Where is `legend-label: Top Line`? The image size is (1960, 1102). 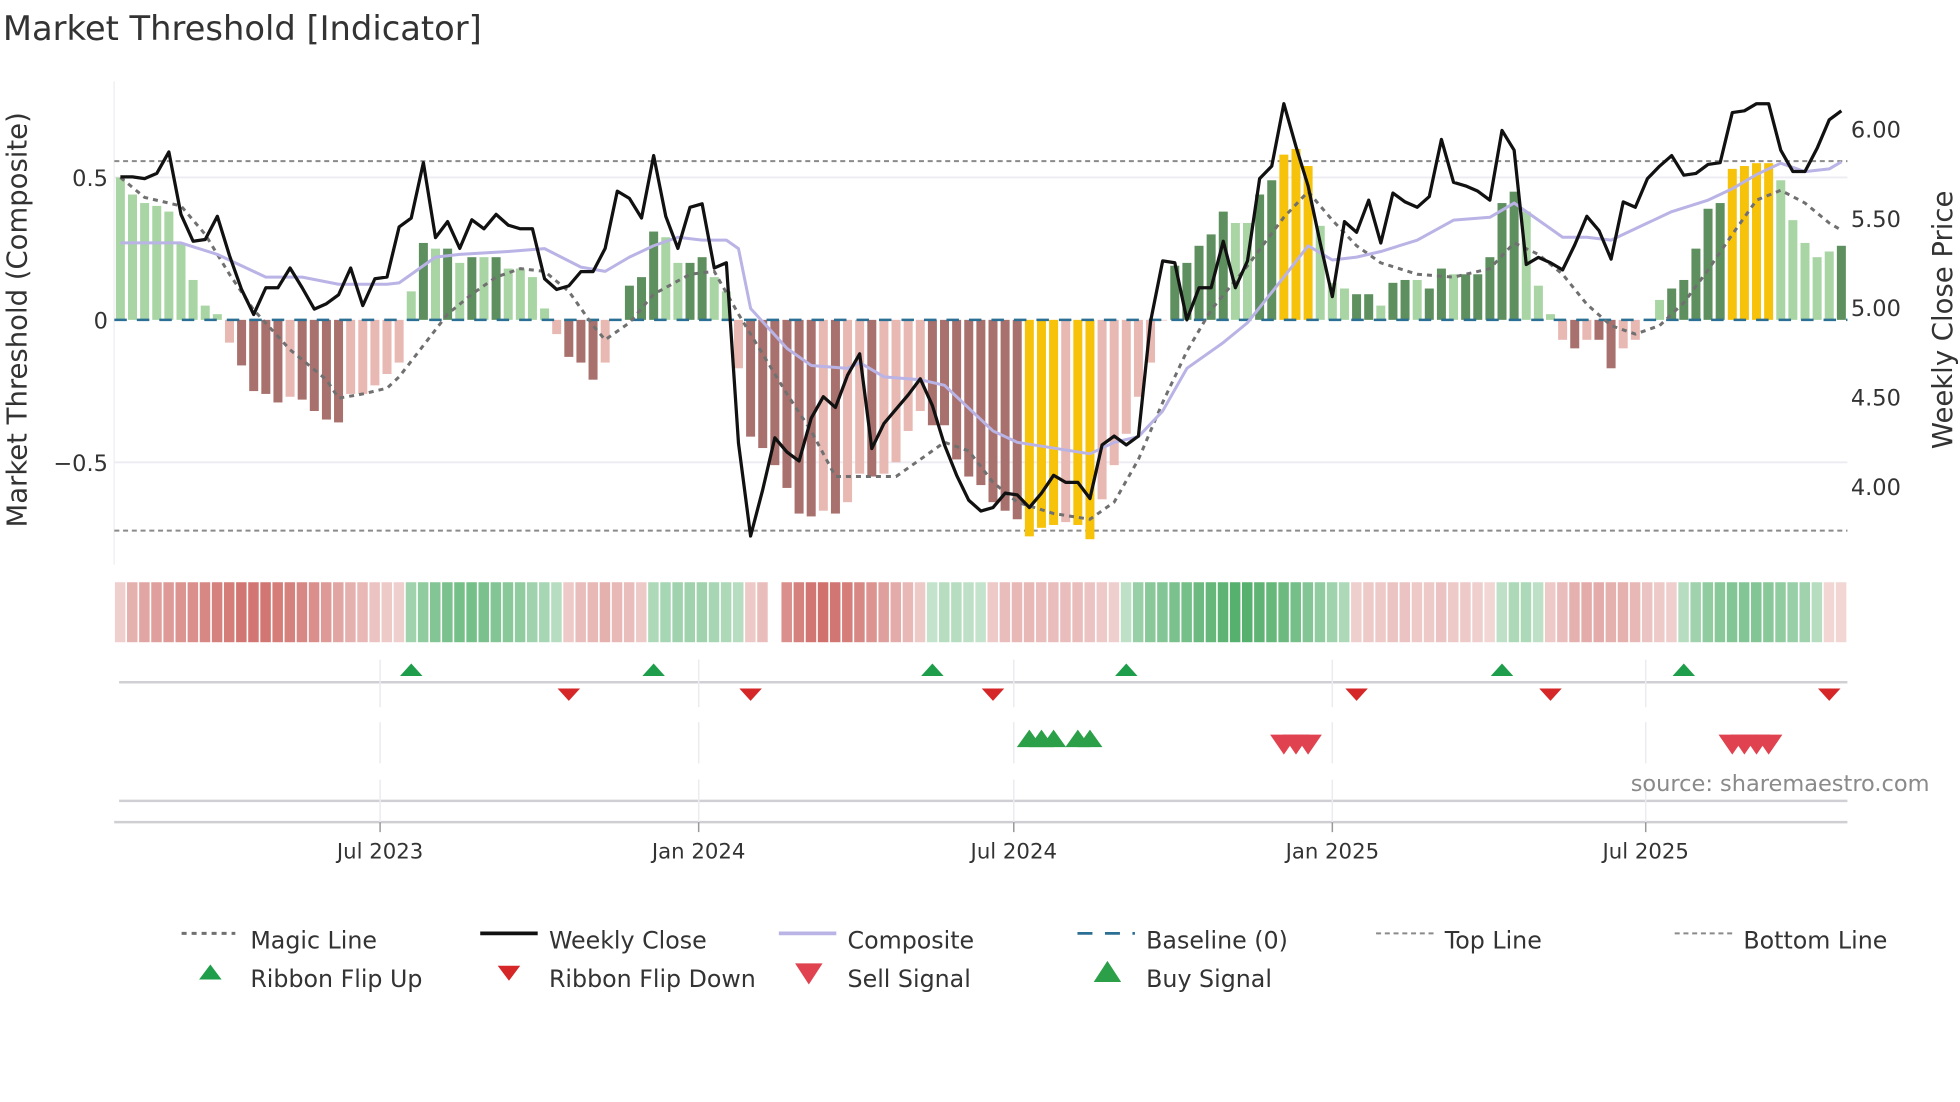
legend-label: Top Line is located at coordinates (1493, 940).